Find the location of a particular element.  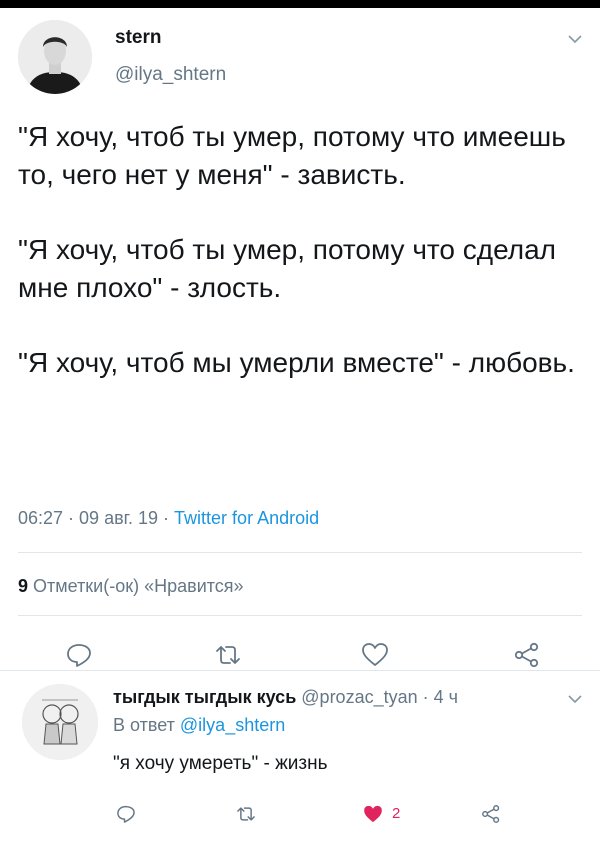

reply-retweet-button is located at coordinates (246, 814).